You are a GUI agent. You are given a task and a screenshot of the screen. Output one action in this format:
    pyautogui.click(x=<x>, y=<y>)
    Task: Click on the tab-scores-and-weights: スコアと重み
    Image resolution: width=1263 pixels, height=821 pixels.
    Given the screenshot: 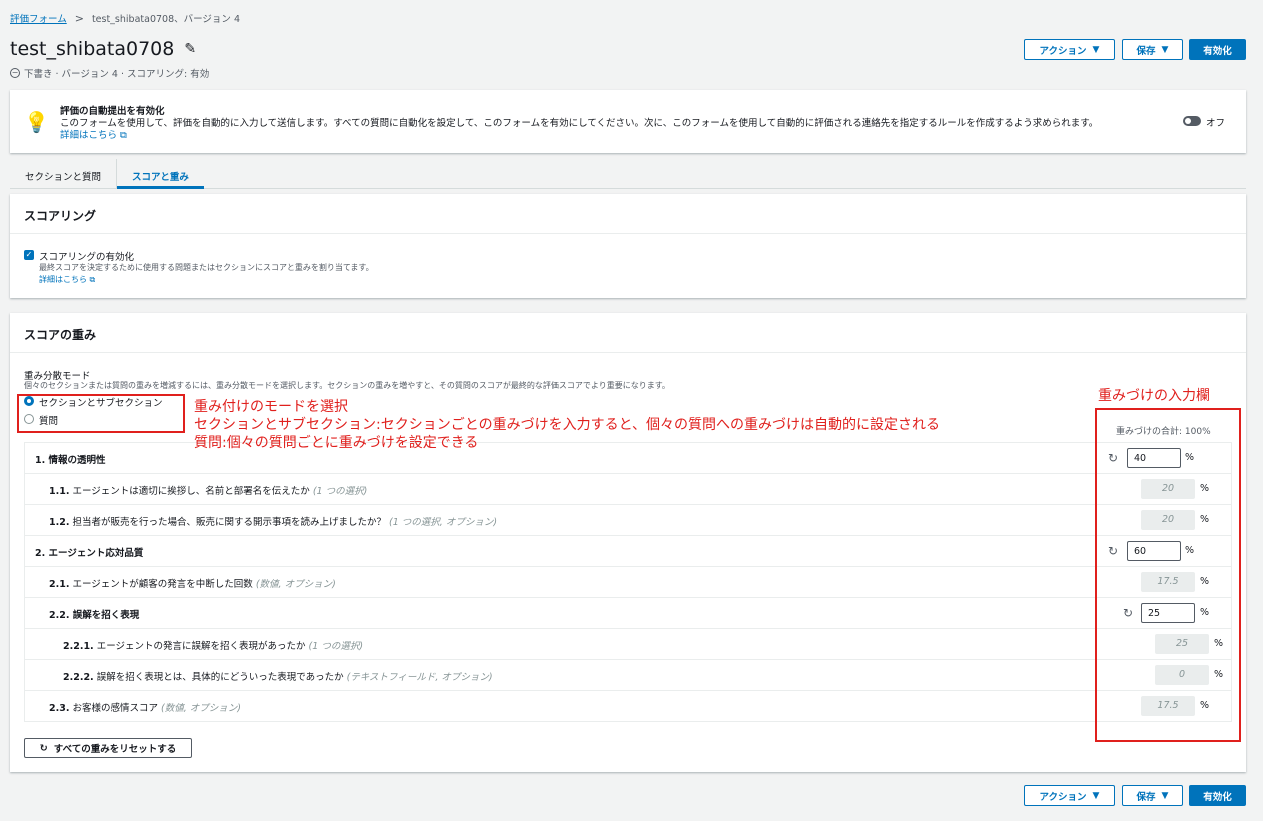 What is the action you would take?
    pyautogui.click(x=160, y=174)
    